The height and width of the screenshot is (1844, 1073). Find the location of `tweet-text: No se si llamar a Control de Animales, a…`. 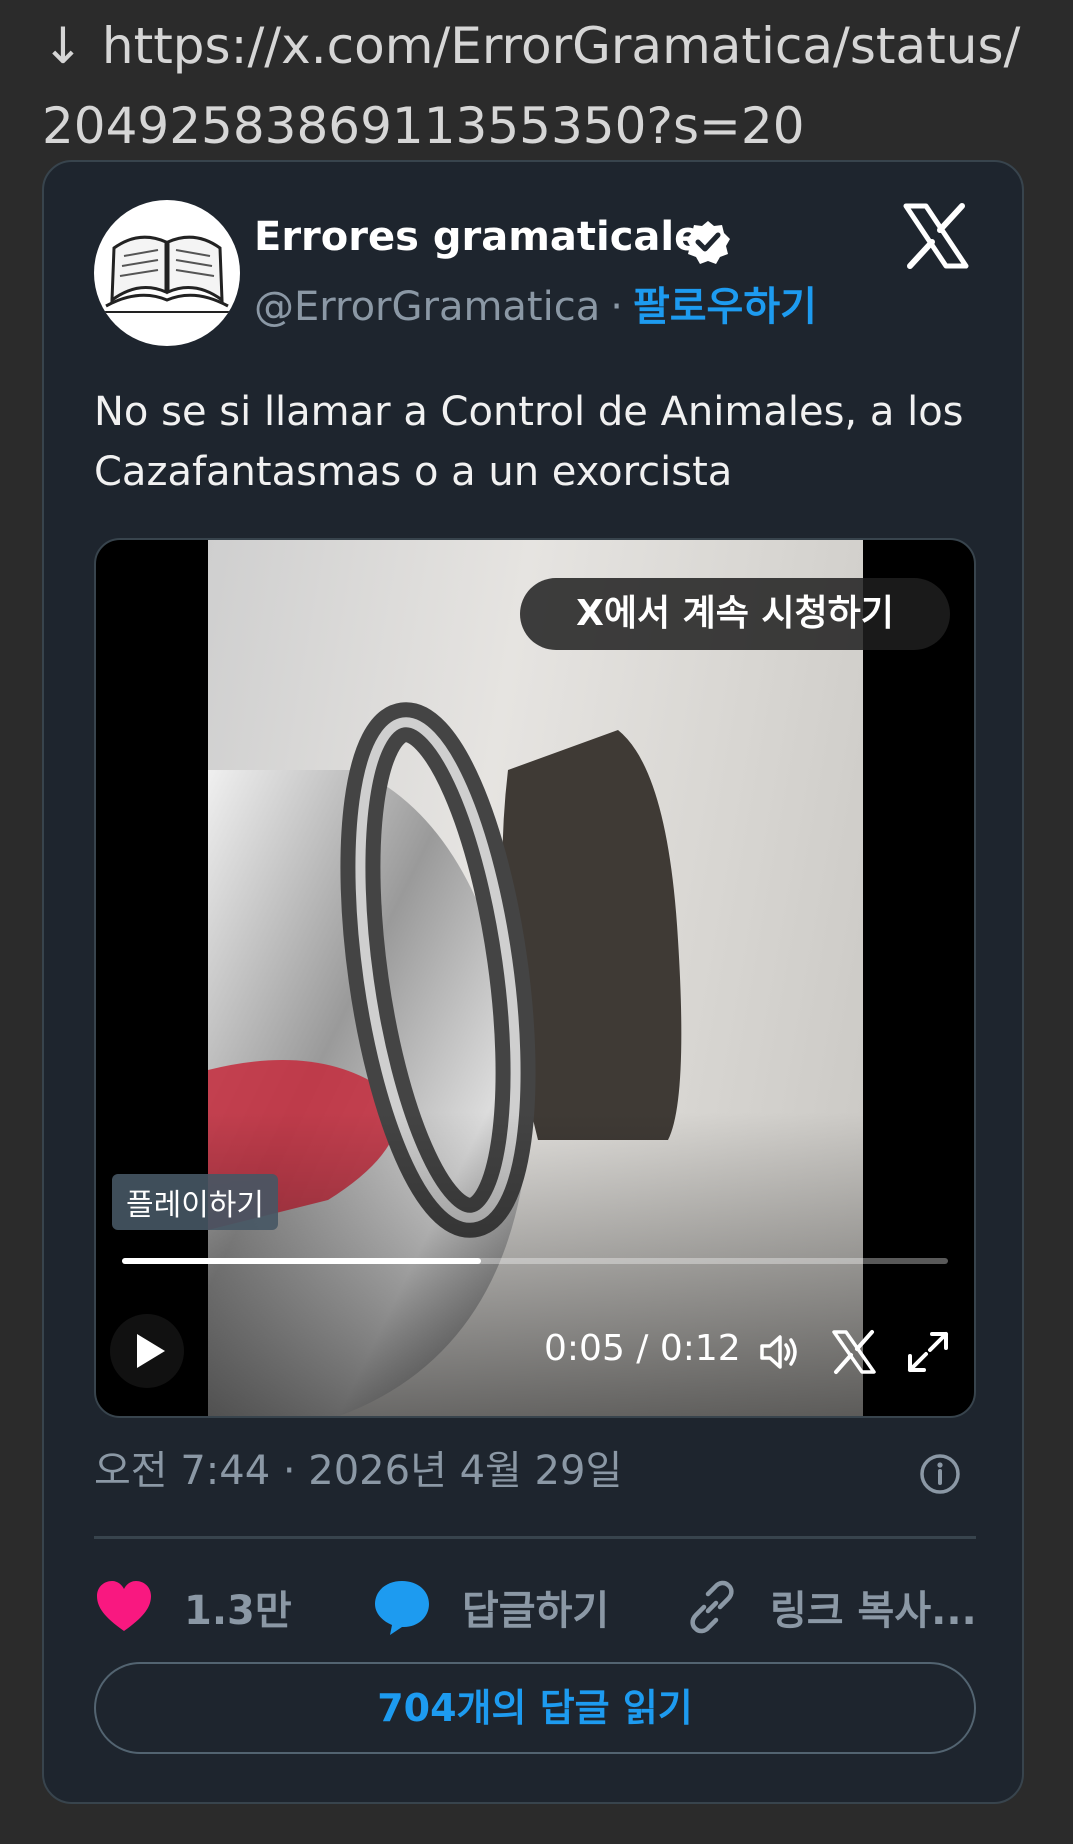

tweet-text: No se si llamar a Control de Animales, a… is located at coordinates (529, 442).